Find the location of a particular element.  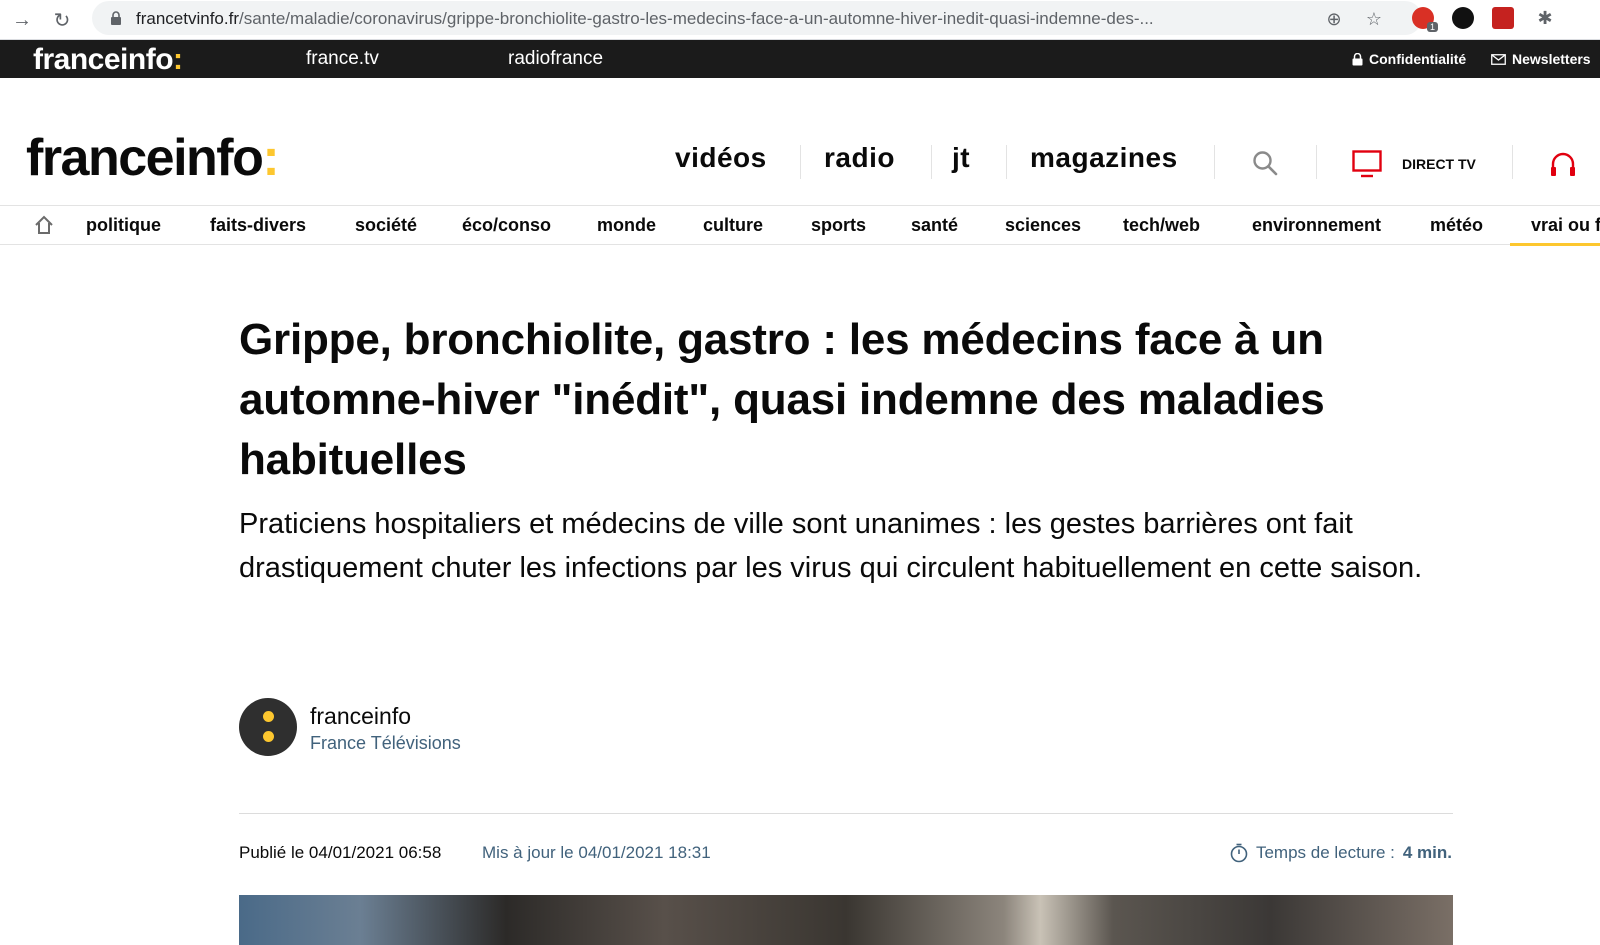

padlock-icon is located at coordinates (1357, 58).